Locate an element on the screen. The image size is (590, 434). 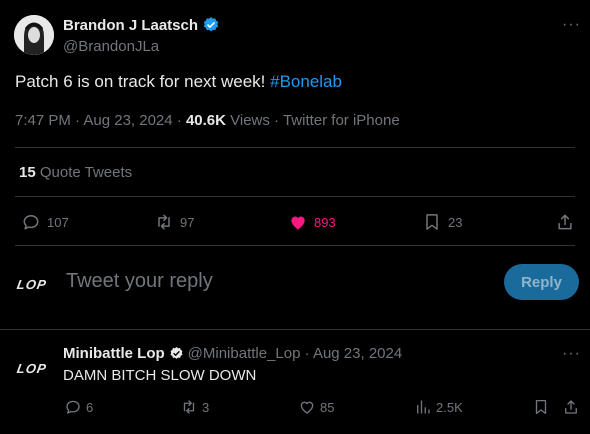
bookmark-count: 23 is located at coordinates (455, 222).